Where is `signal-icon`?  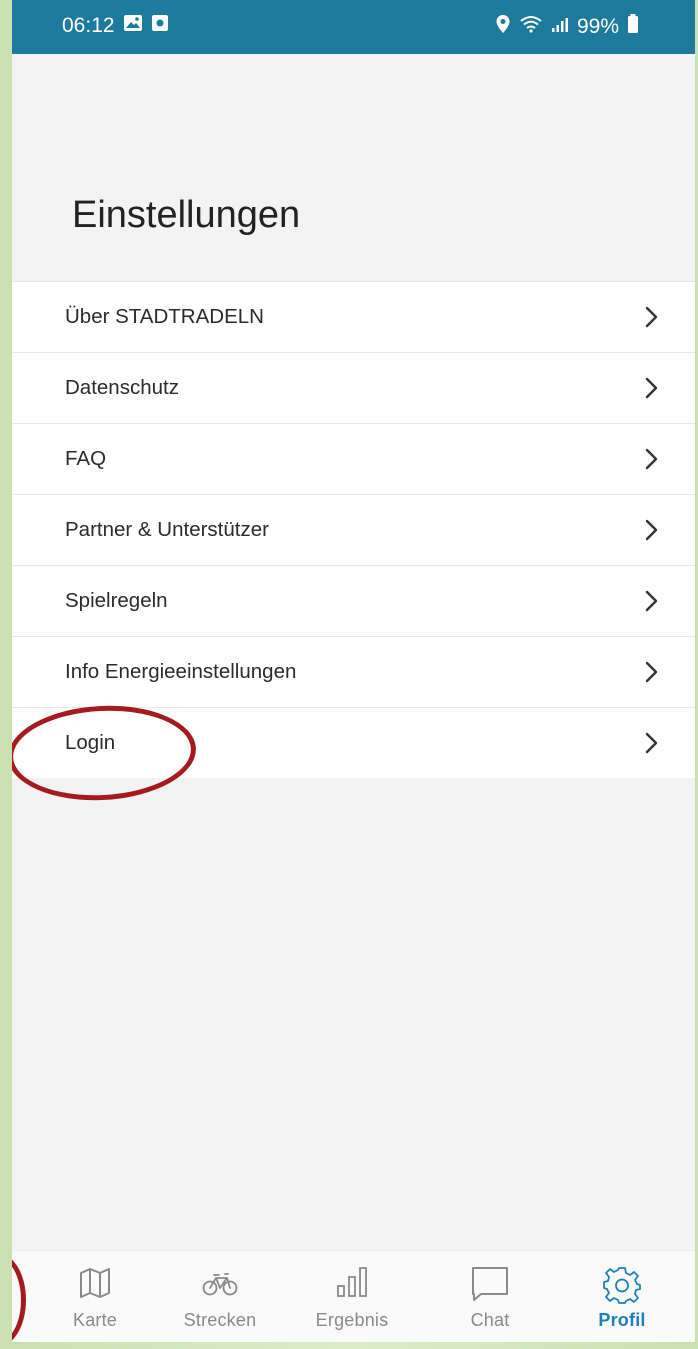
signal-icon is located at coordinates (560, 27).